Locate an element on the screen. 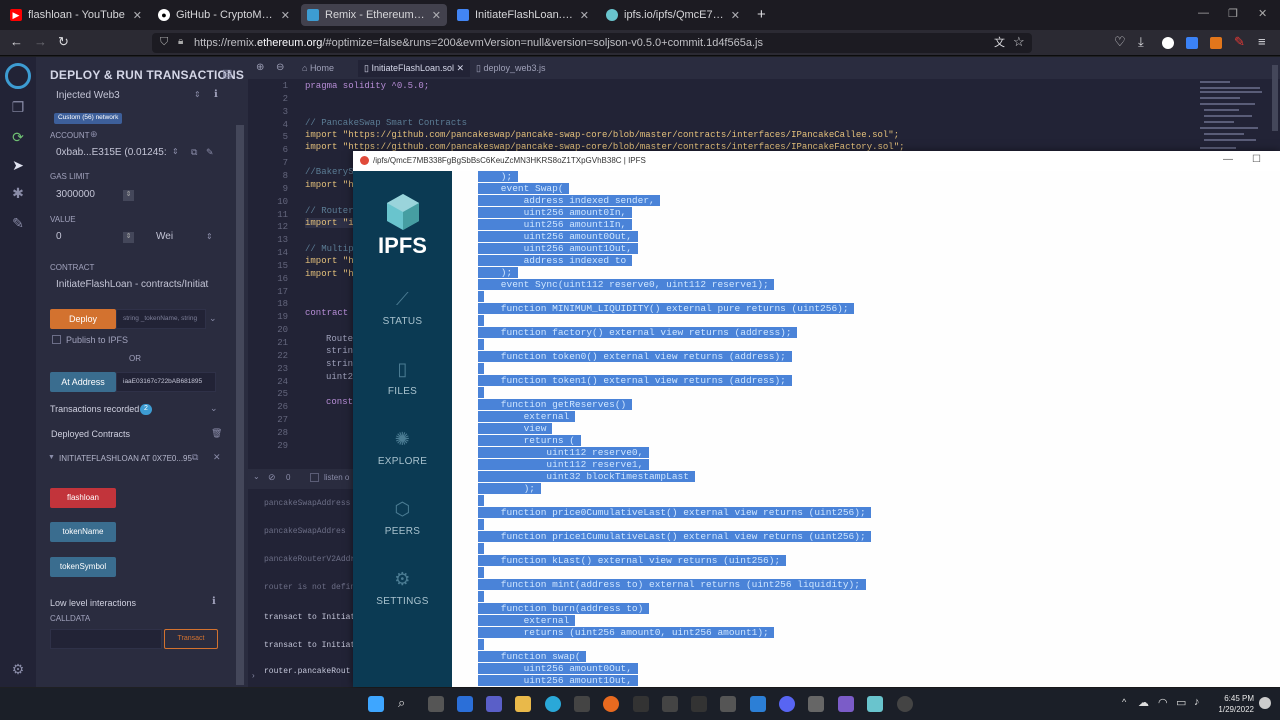  minimize-icon: — is located at coordinates (1228, 159).